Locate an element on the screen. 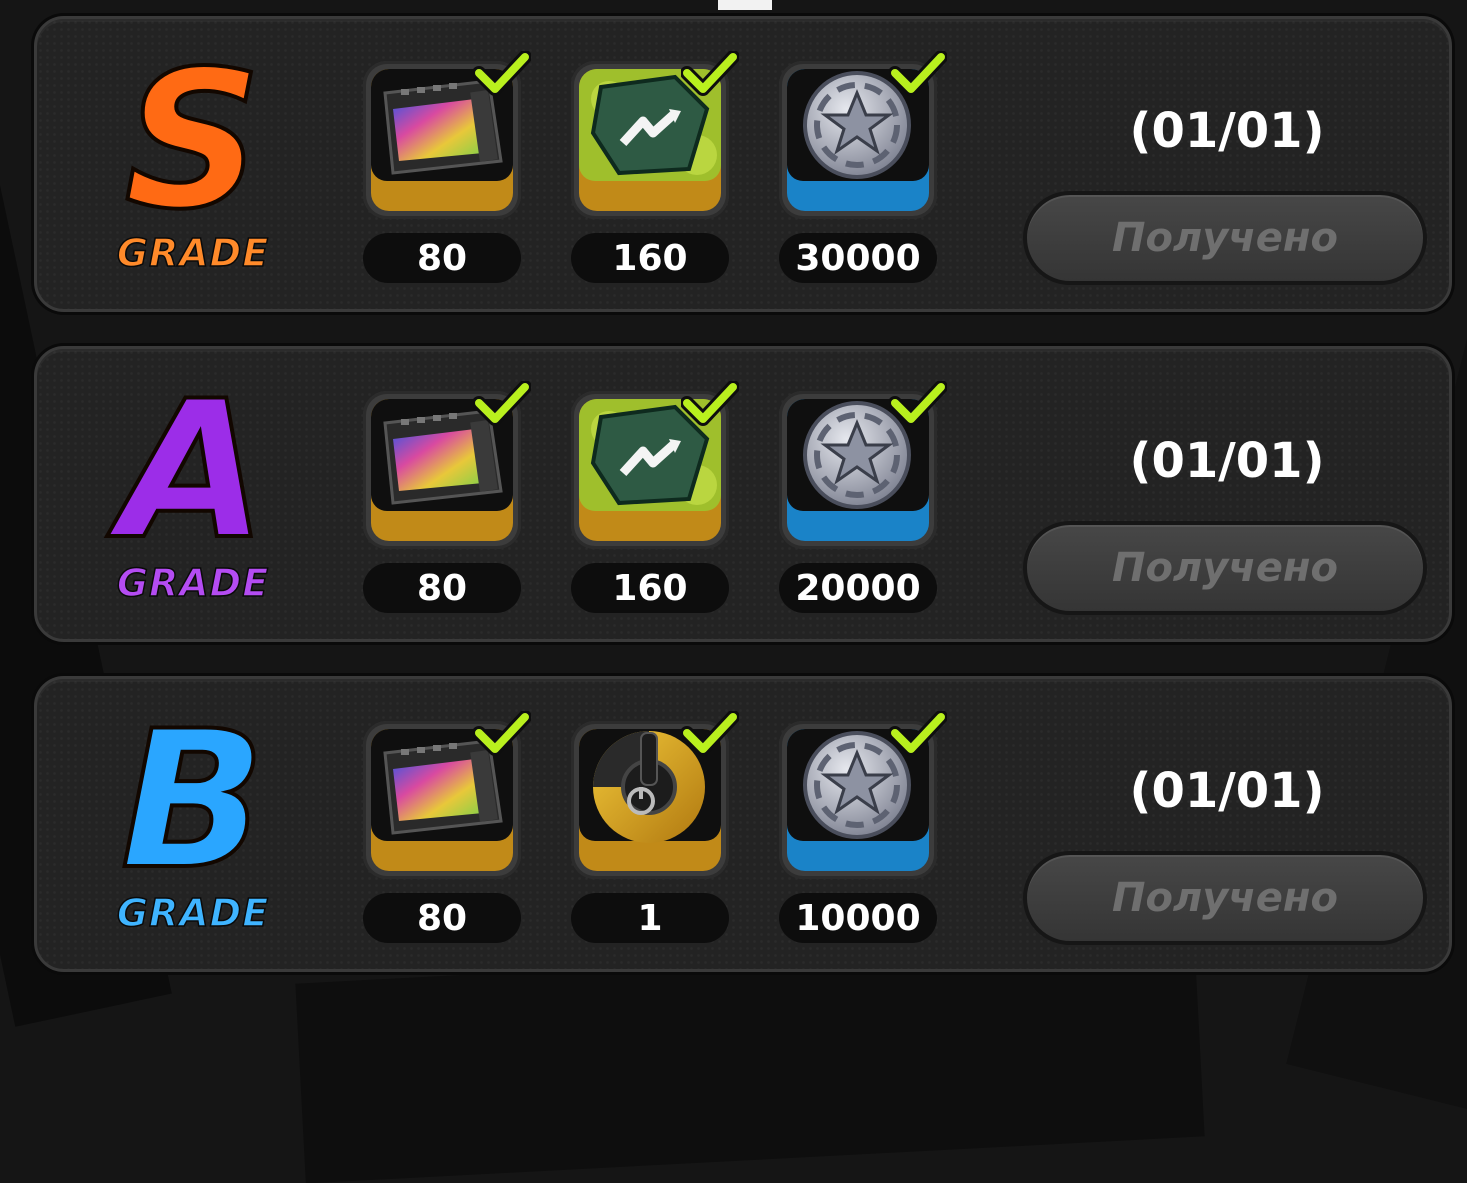  grade-badge-a: A GRADE is located at coordinates (193, 483).